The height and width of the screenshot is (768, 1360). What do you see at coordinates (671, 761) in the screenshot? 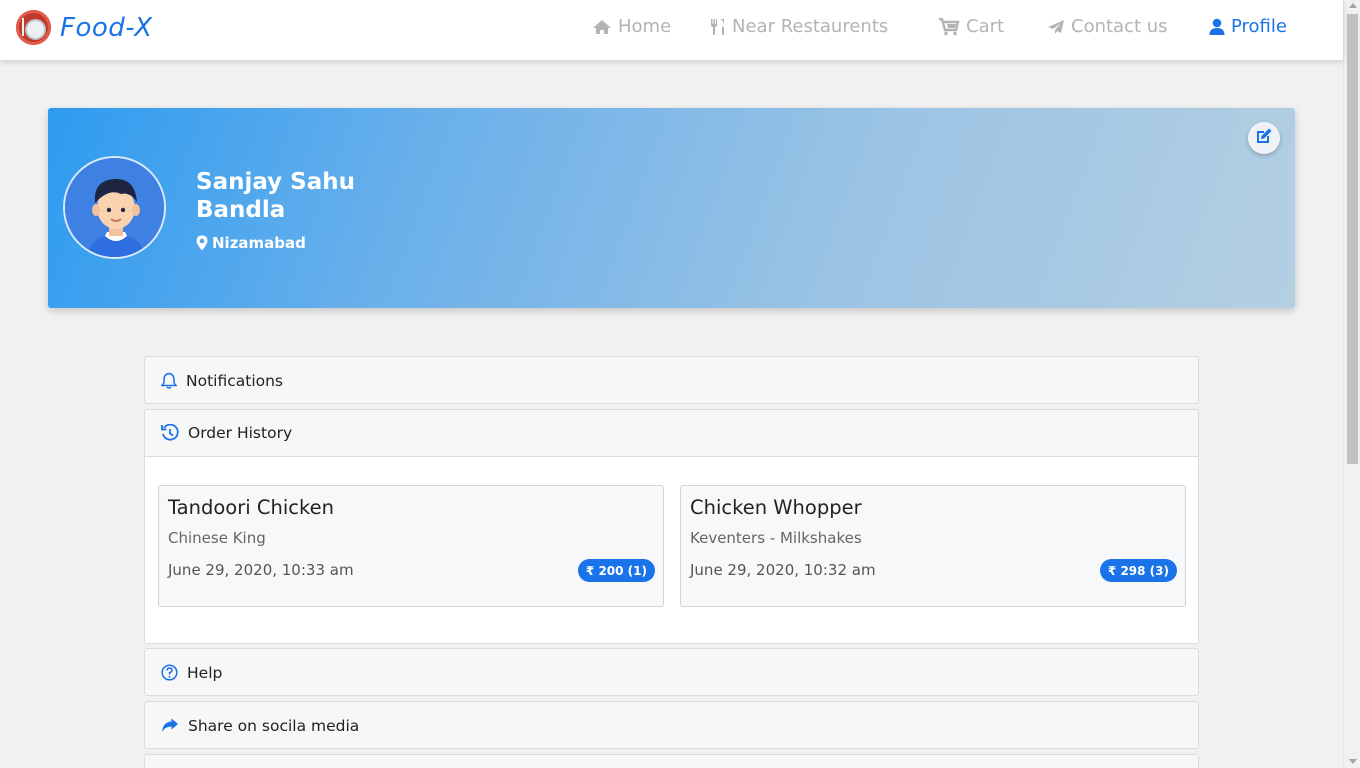
I see `next-panel` at bounding box center [671, 761].